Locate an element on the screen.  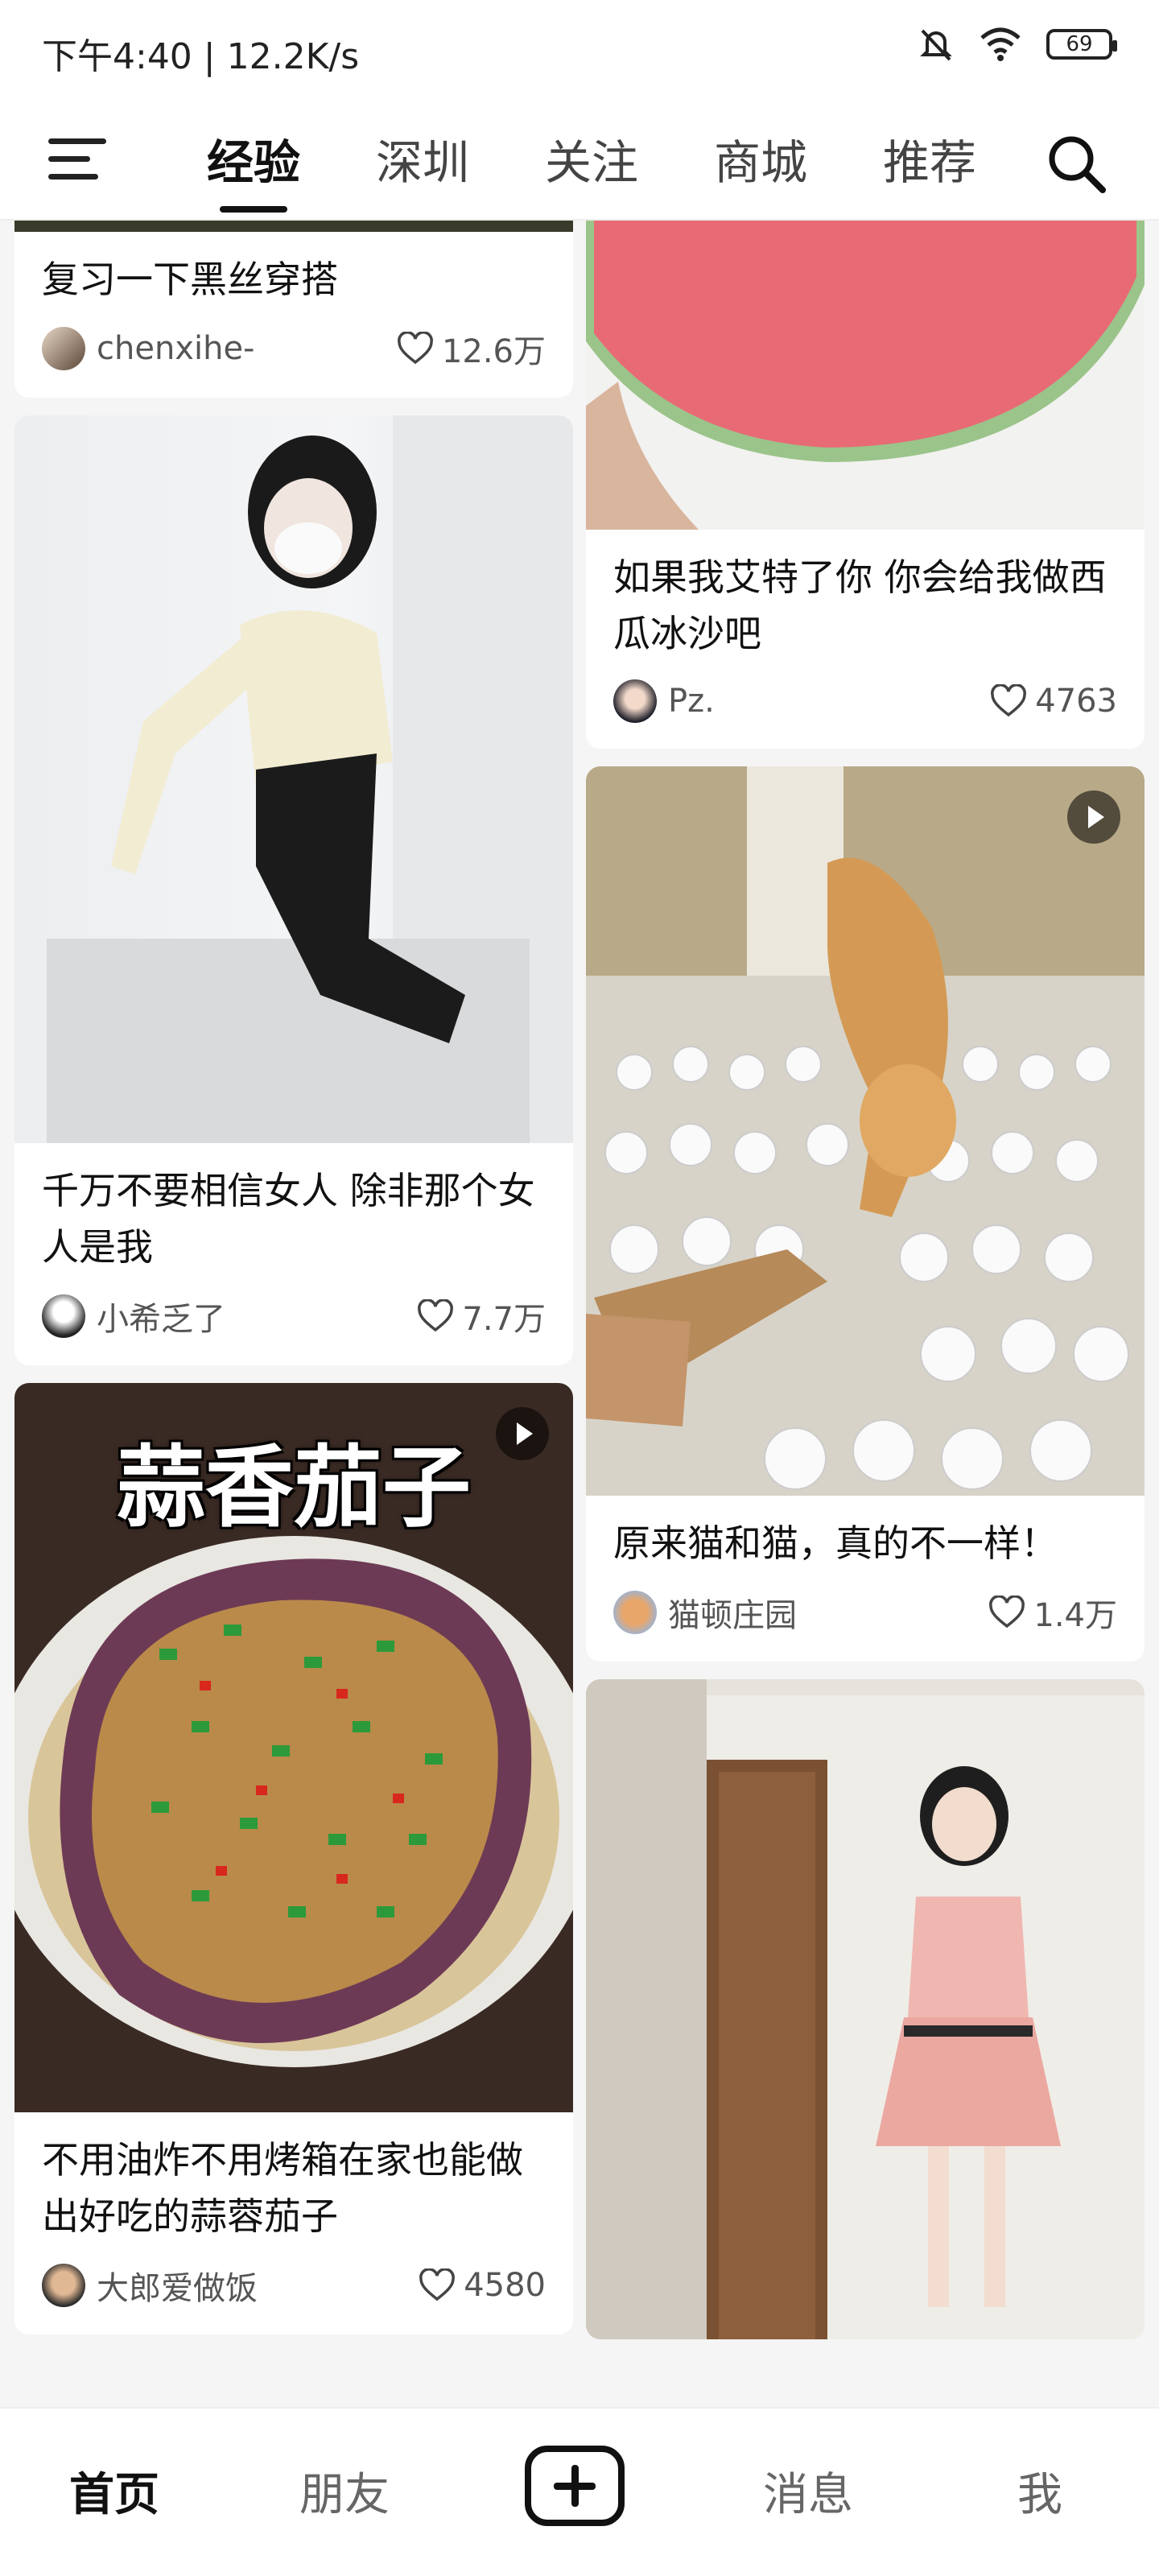
tab-recommend: 推荐 is located at coordinates (929, 162).